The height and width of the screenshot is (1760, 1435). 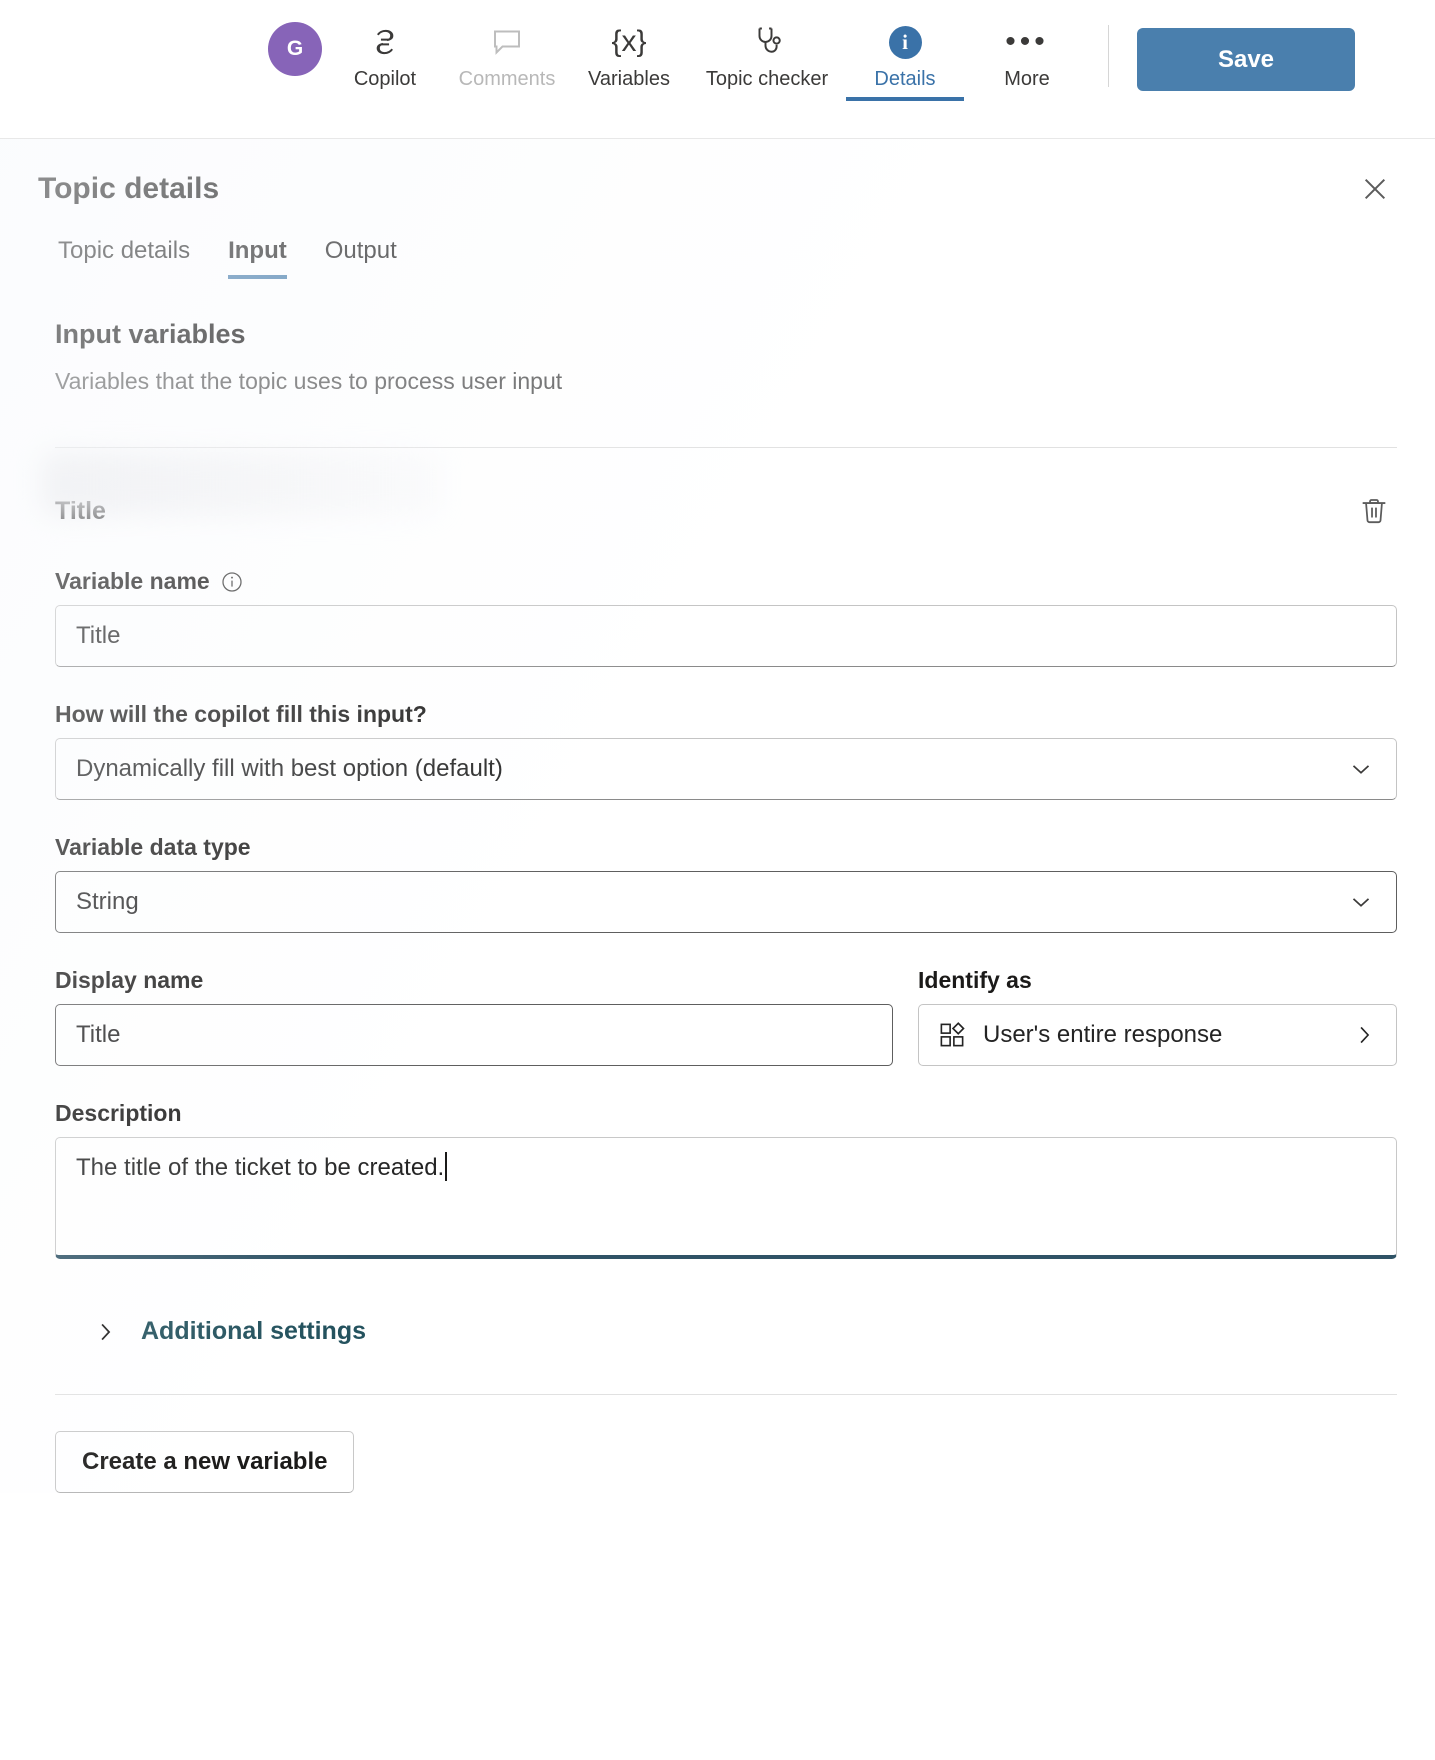 I want to click on entity-grid-icon, so click(x=952, y=1035).